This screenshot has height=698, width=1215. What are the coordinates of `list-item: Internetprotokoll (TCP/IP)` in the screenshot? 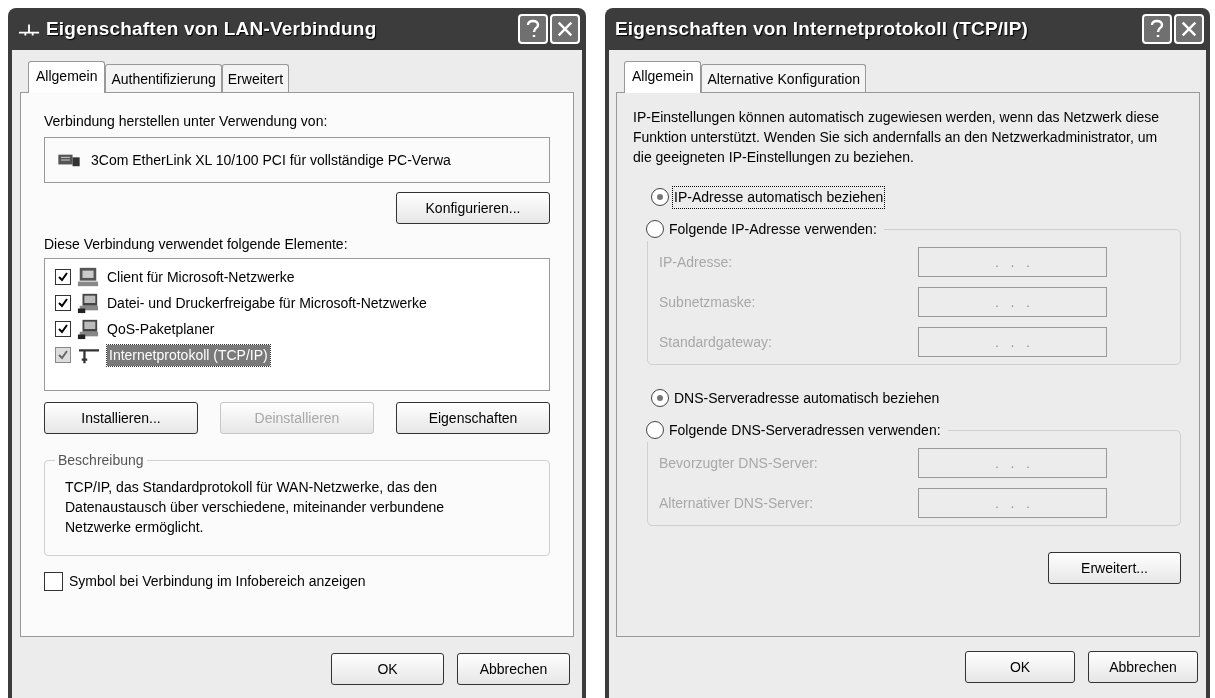 It's located at (188, 355).